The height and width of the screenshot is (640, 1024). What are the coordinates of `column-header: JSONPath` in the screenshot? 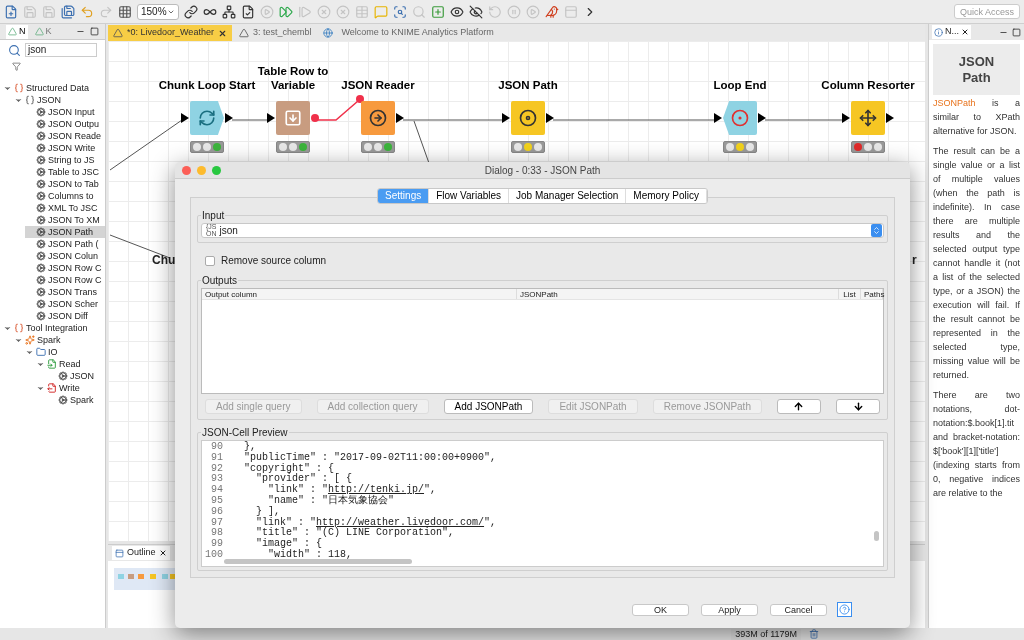 It's located at (678, 294).